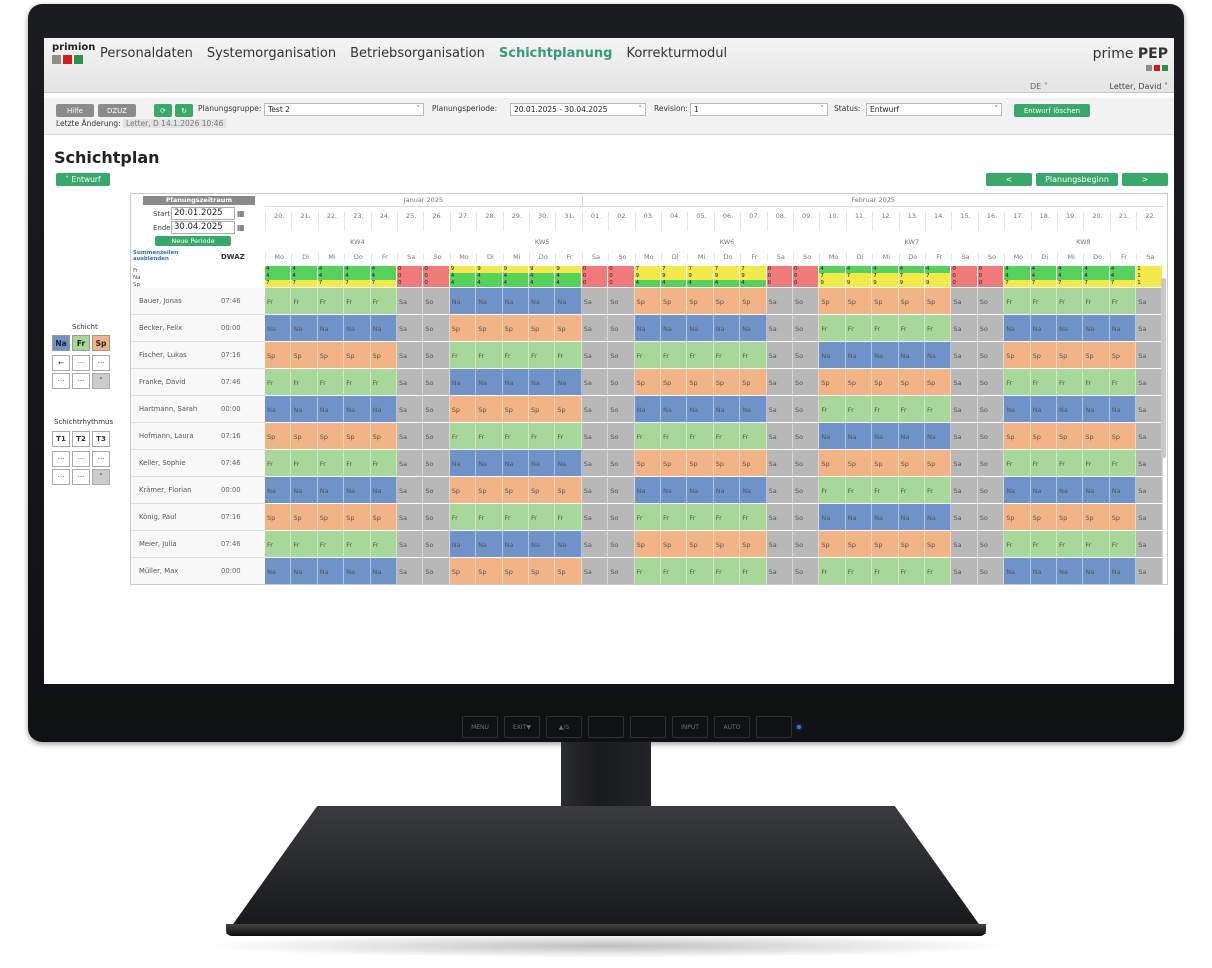  What do you see at coordinates (556, 53) in the screenshot?
I see `nav-item-schichtplanung: Schichtplanung` at bounding box center [556, 53].